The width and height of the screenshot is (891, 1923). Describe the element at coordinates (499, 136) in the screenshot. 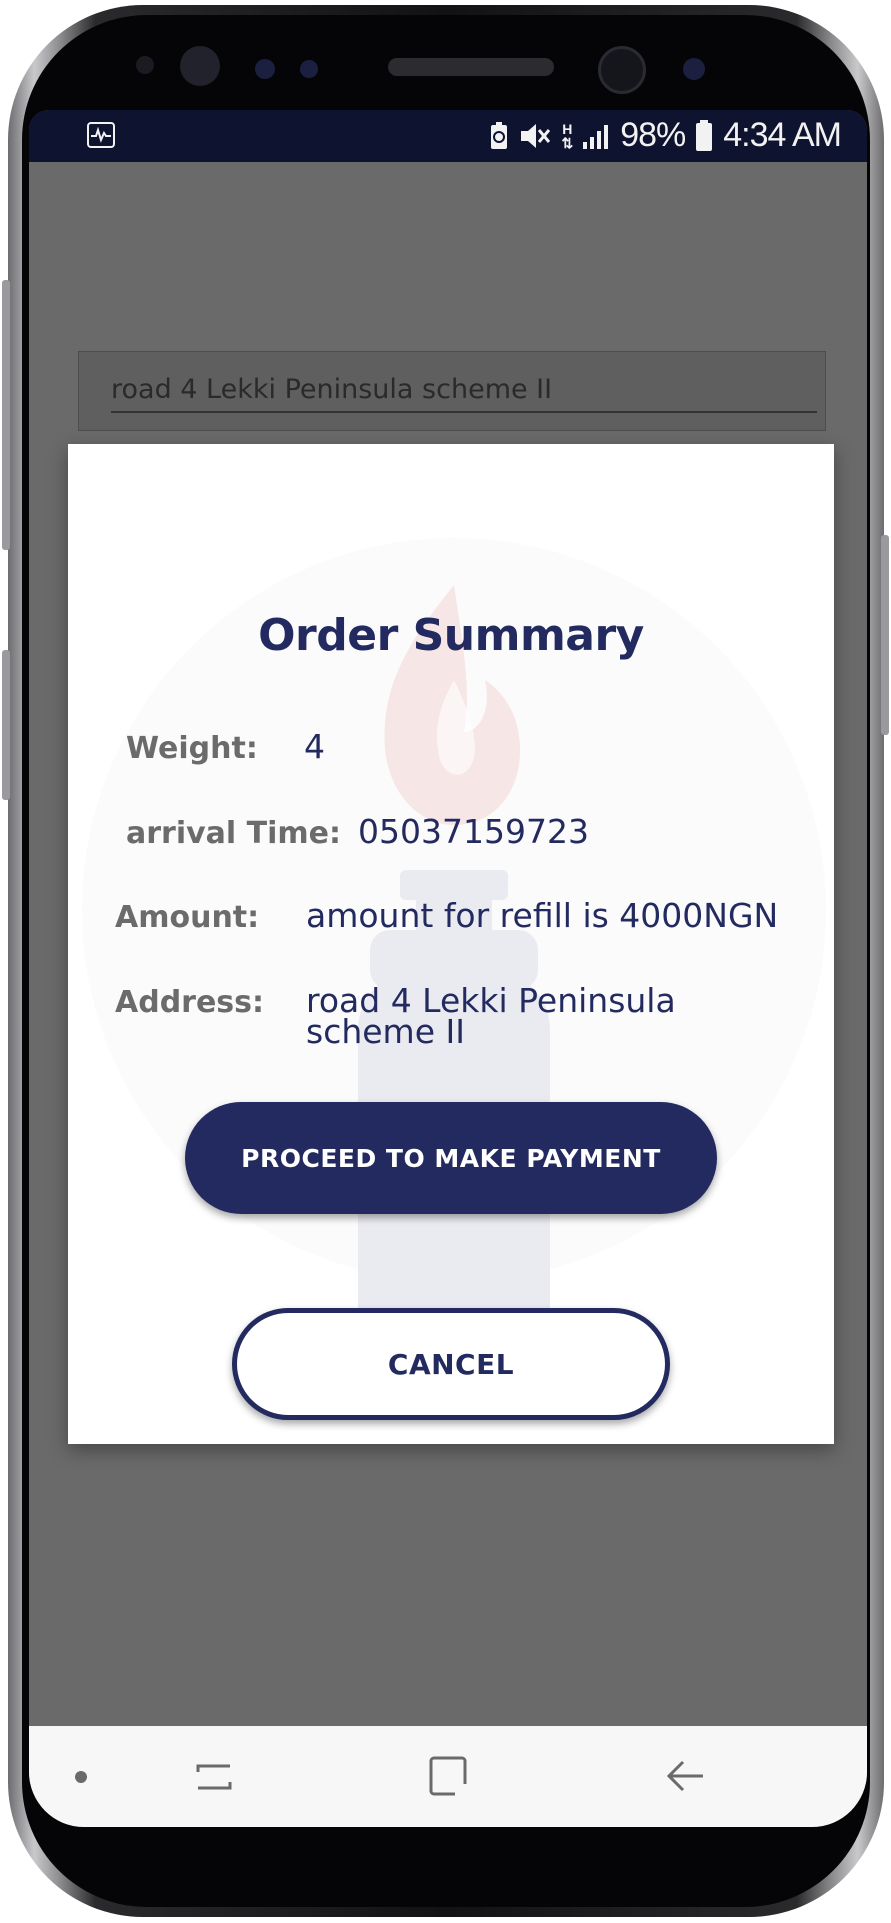

I see `battery-saver-icon` at that location.